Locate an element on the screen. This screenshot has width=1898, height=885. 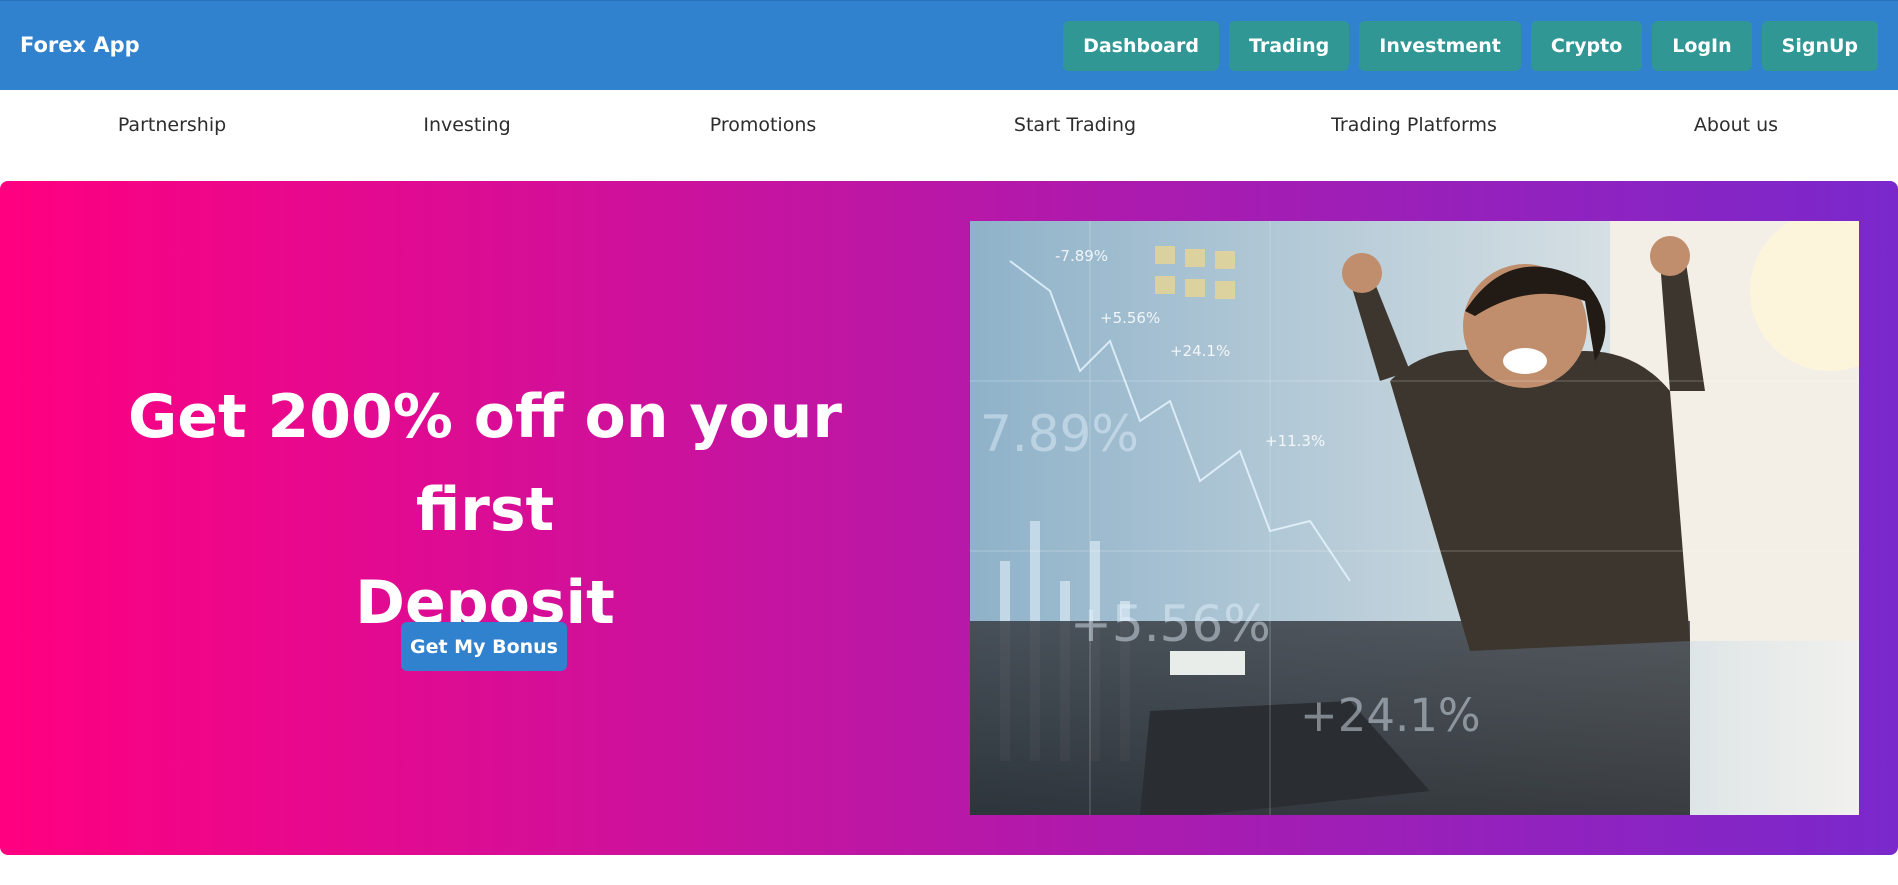
overlay-value-2: +5.56% is located at coordinates (1130, 318).